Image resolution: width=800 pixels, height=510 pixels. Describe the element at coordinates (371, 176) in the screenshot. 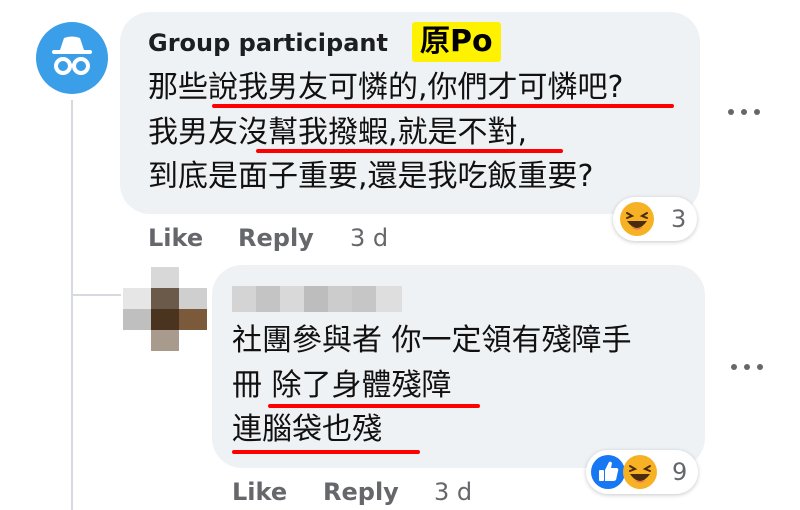

I see `comment-text-line: 到底是面子重要,還是我吃飯重要?` at that location.